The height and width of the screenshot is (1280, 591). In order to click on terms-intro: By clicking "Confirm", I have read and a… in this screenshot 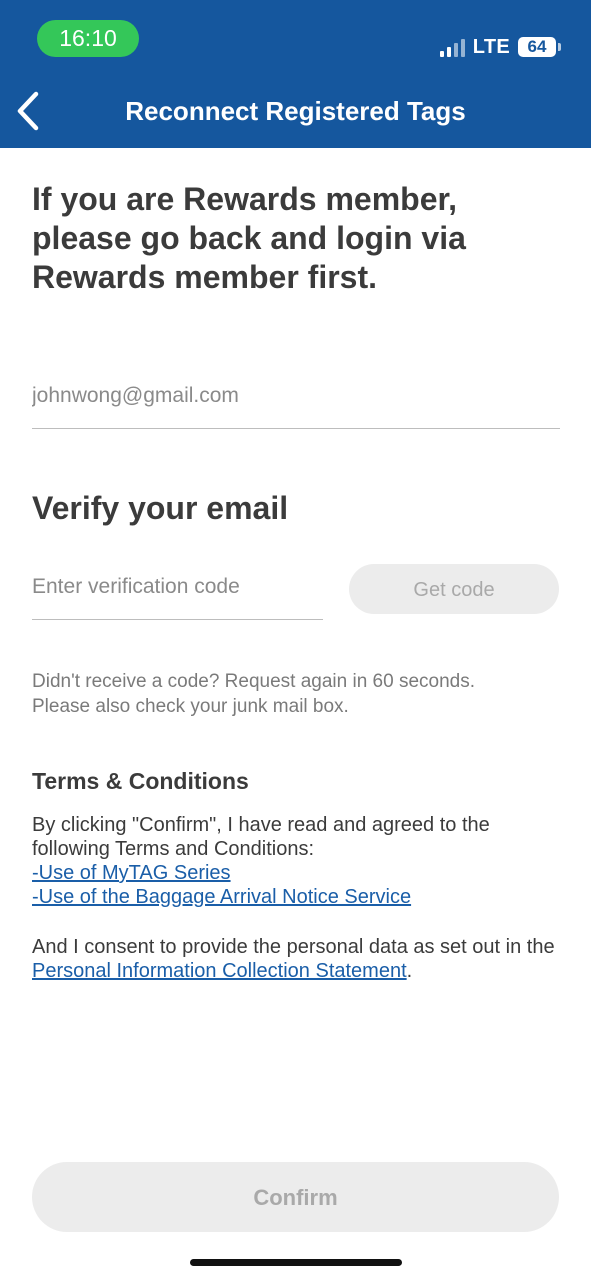, I will do `click(261, 837)`.